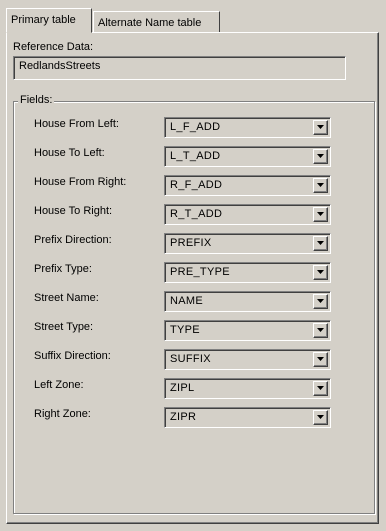  Describe the element at coordinates (36, 100) in the screenshot. I see `fields-group-legend: Fields:` at that location.